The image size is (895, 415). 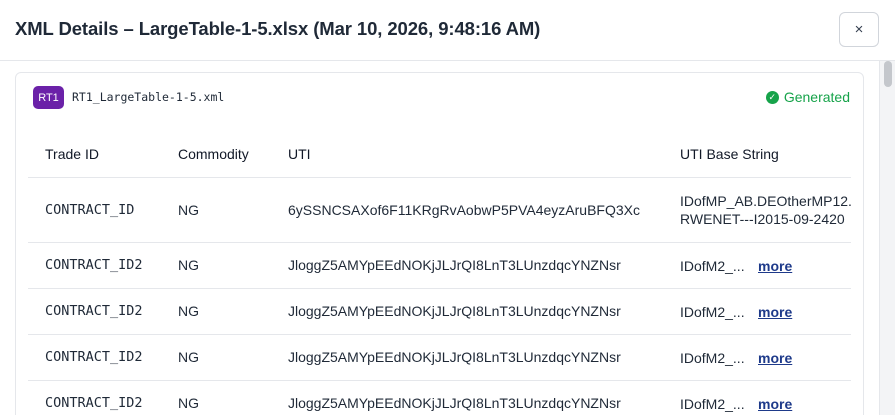 I want to click on uti-base-line: IDofMP_AB.DEOtherMP12., so click(x=765, y=200).